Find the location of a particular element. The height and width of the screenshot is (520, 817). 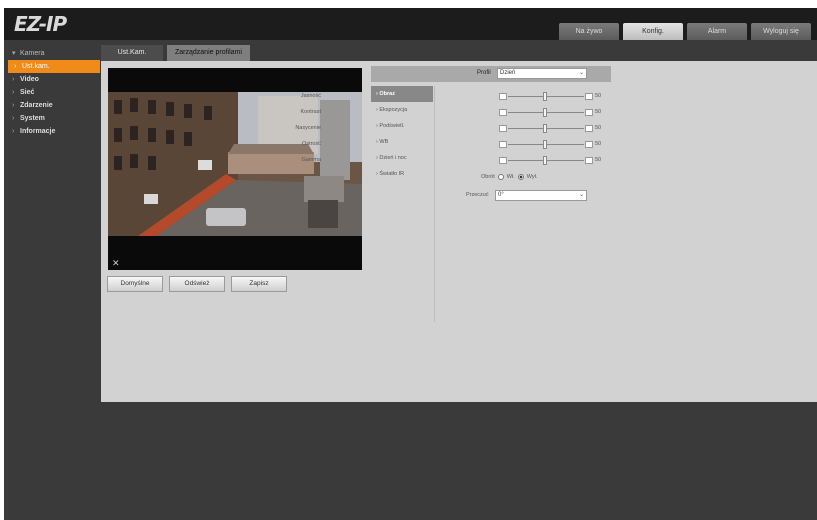

profile-label: Profil is located at coordinates (484, 73).